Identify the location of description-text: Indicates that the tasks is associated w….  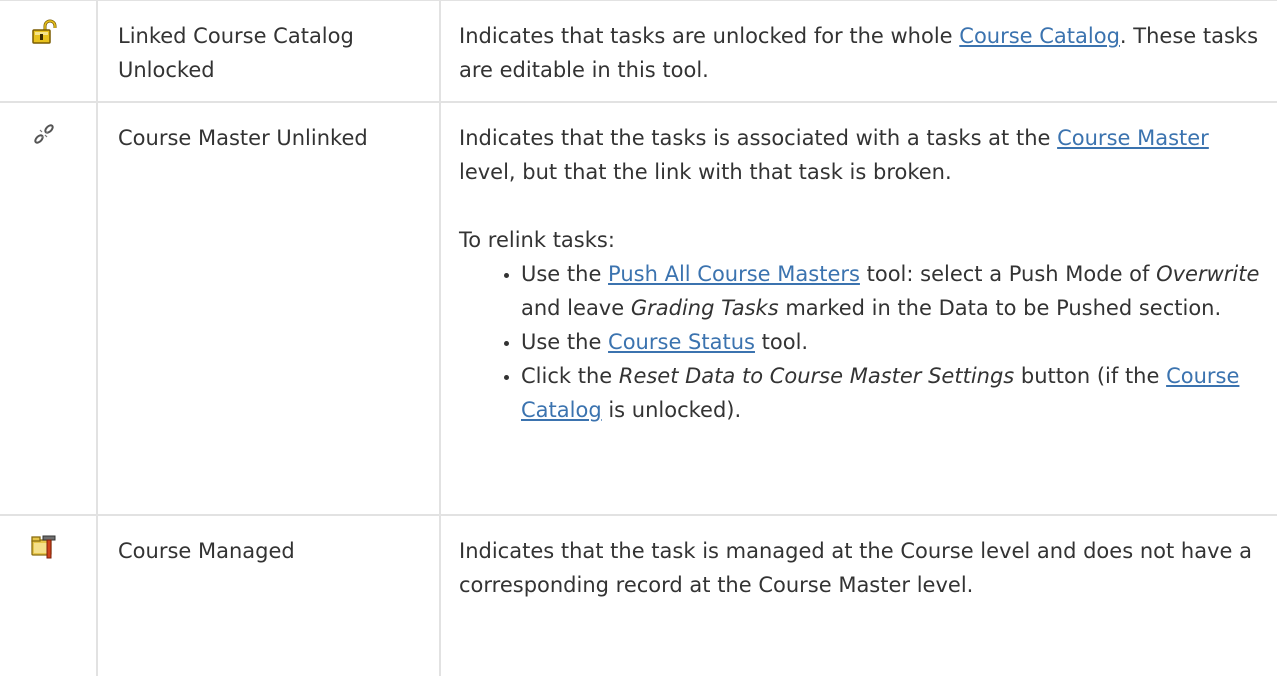
(758, 138).